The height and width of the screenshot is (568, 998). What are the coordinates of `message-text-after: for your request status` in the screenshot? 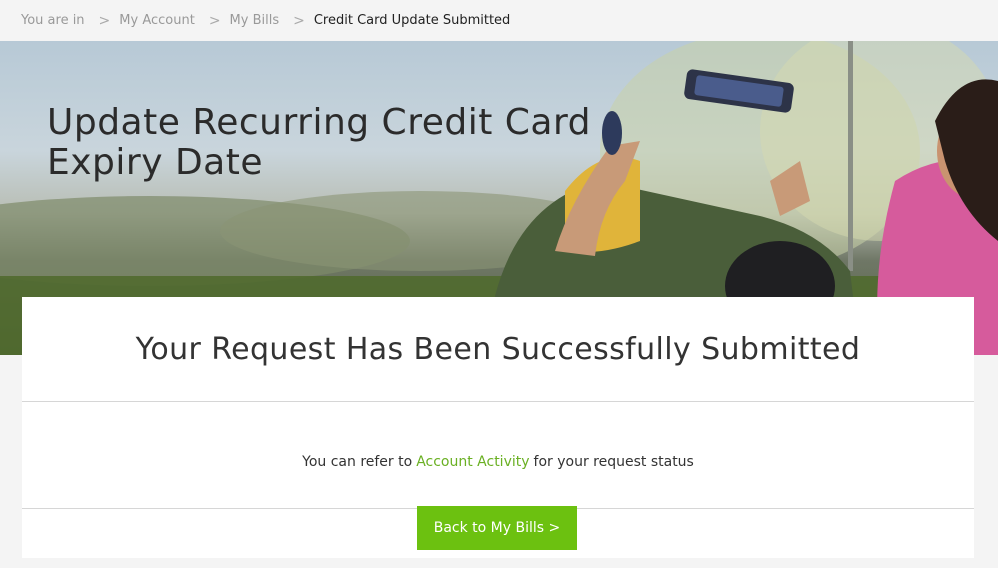 It's located at (613, 462).